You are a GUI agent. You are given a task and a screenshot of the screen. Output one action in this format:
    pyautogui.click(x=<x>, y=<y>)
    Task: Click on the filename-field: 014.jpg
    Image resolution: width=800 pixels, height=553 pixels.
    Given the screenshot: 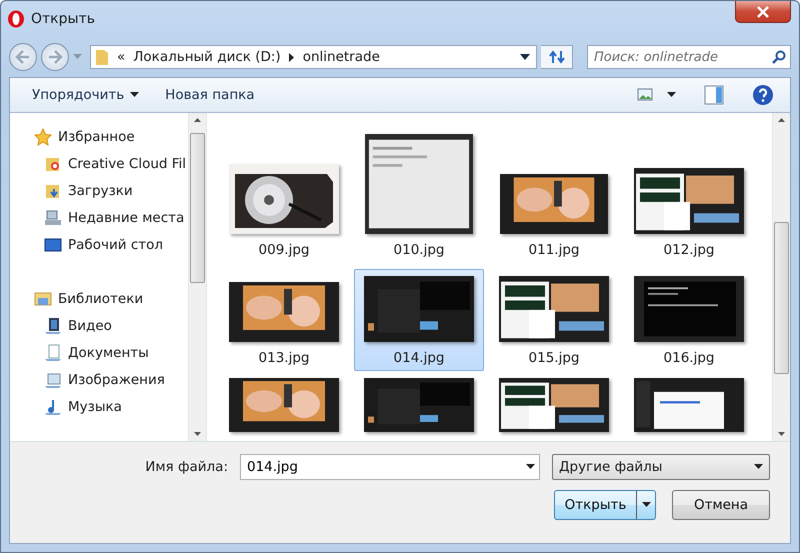 What is the action you would take?
    pyautogui.click(x=385, y=467)
    